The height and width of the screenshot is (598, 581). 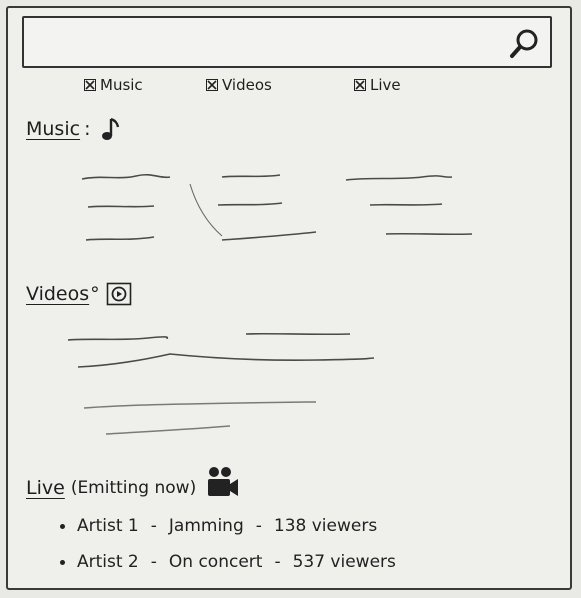 I want to click on videos-section-title: Videos, so click(x=58, y=294).